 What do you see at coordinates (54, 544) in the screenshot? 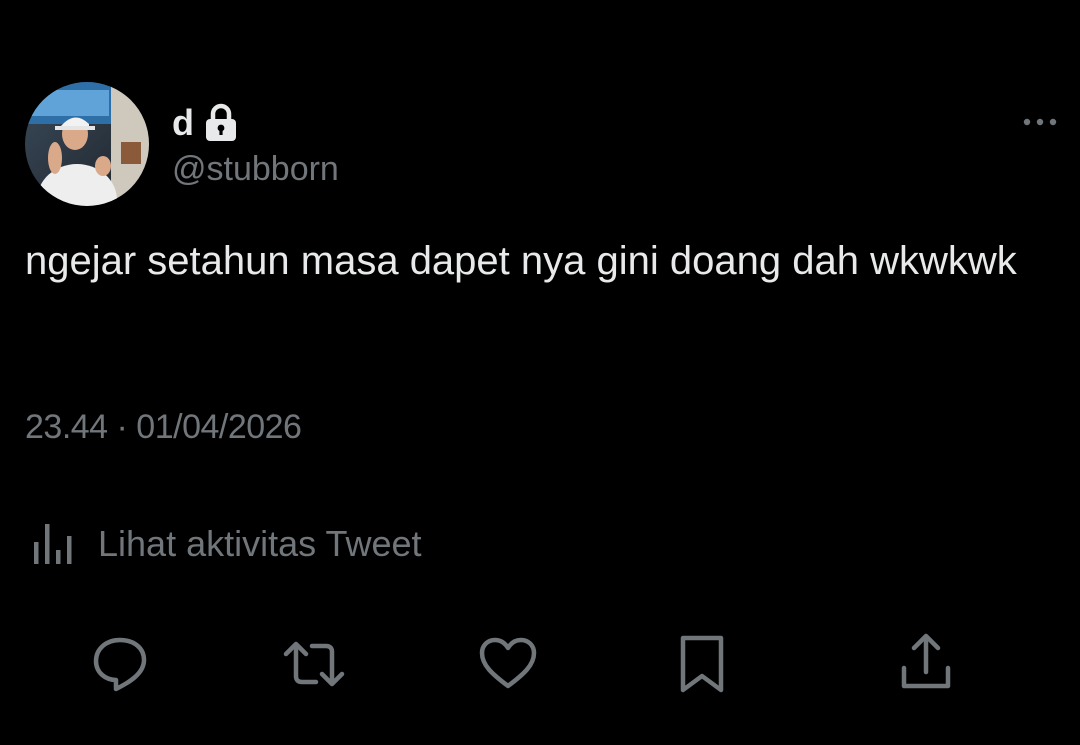
I see `analytics-icon` at bounding box center [54, 544].